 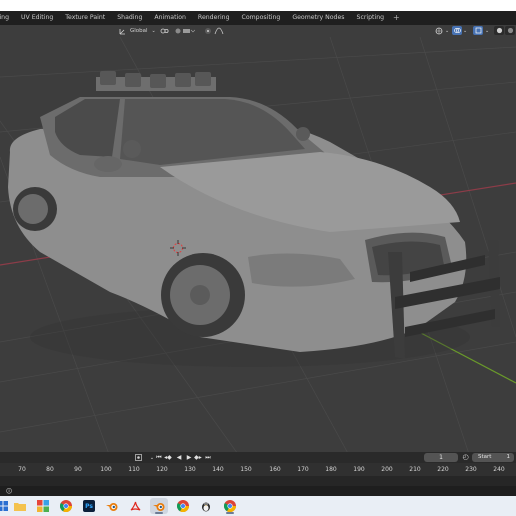 I want to click on start-icon, so click(x=4, y=506).